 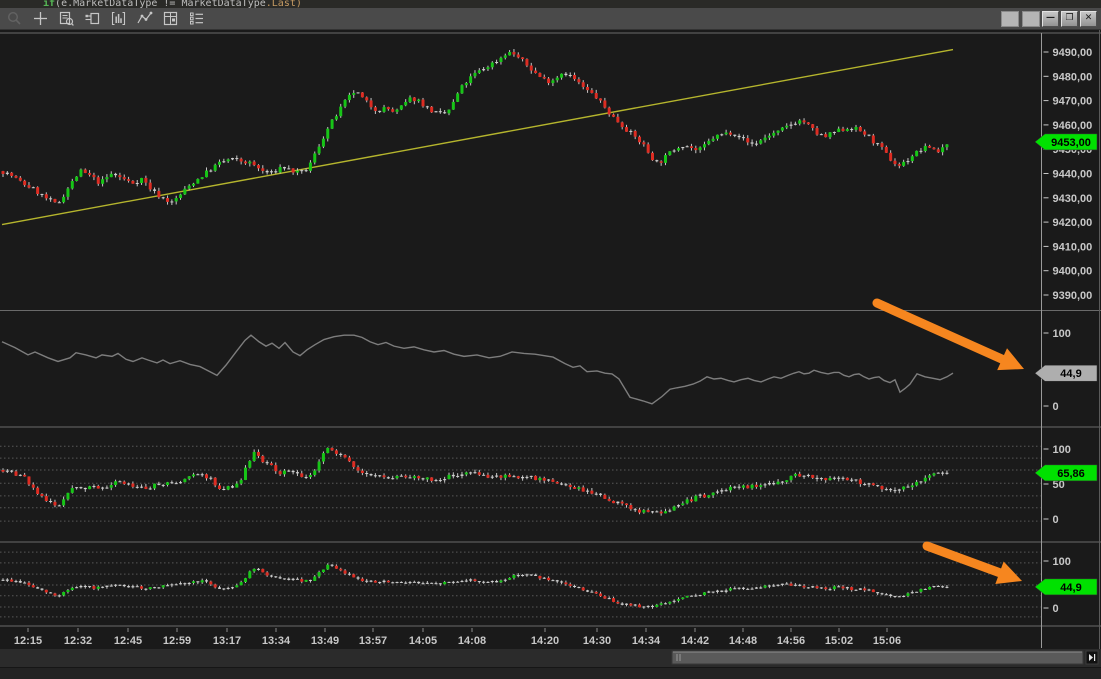 What do you see at coordinates (743, 641) in the screenshot?
I see `svg-text: 14:48` at bounding box center [743, 641].